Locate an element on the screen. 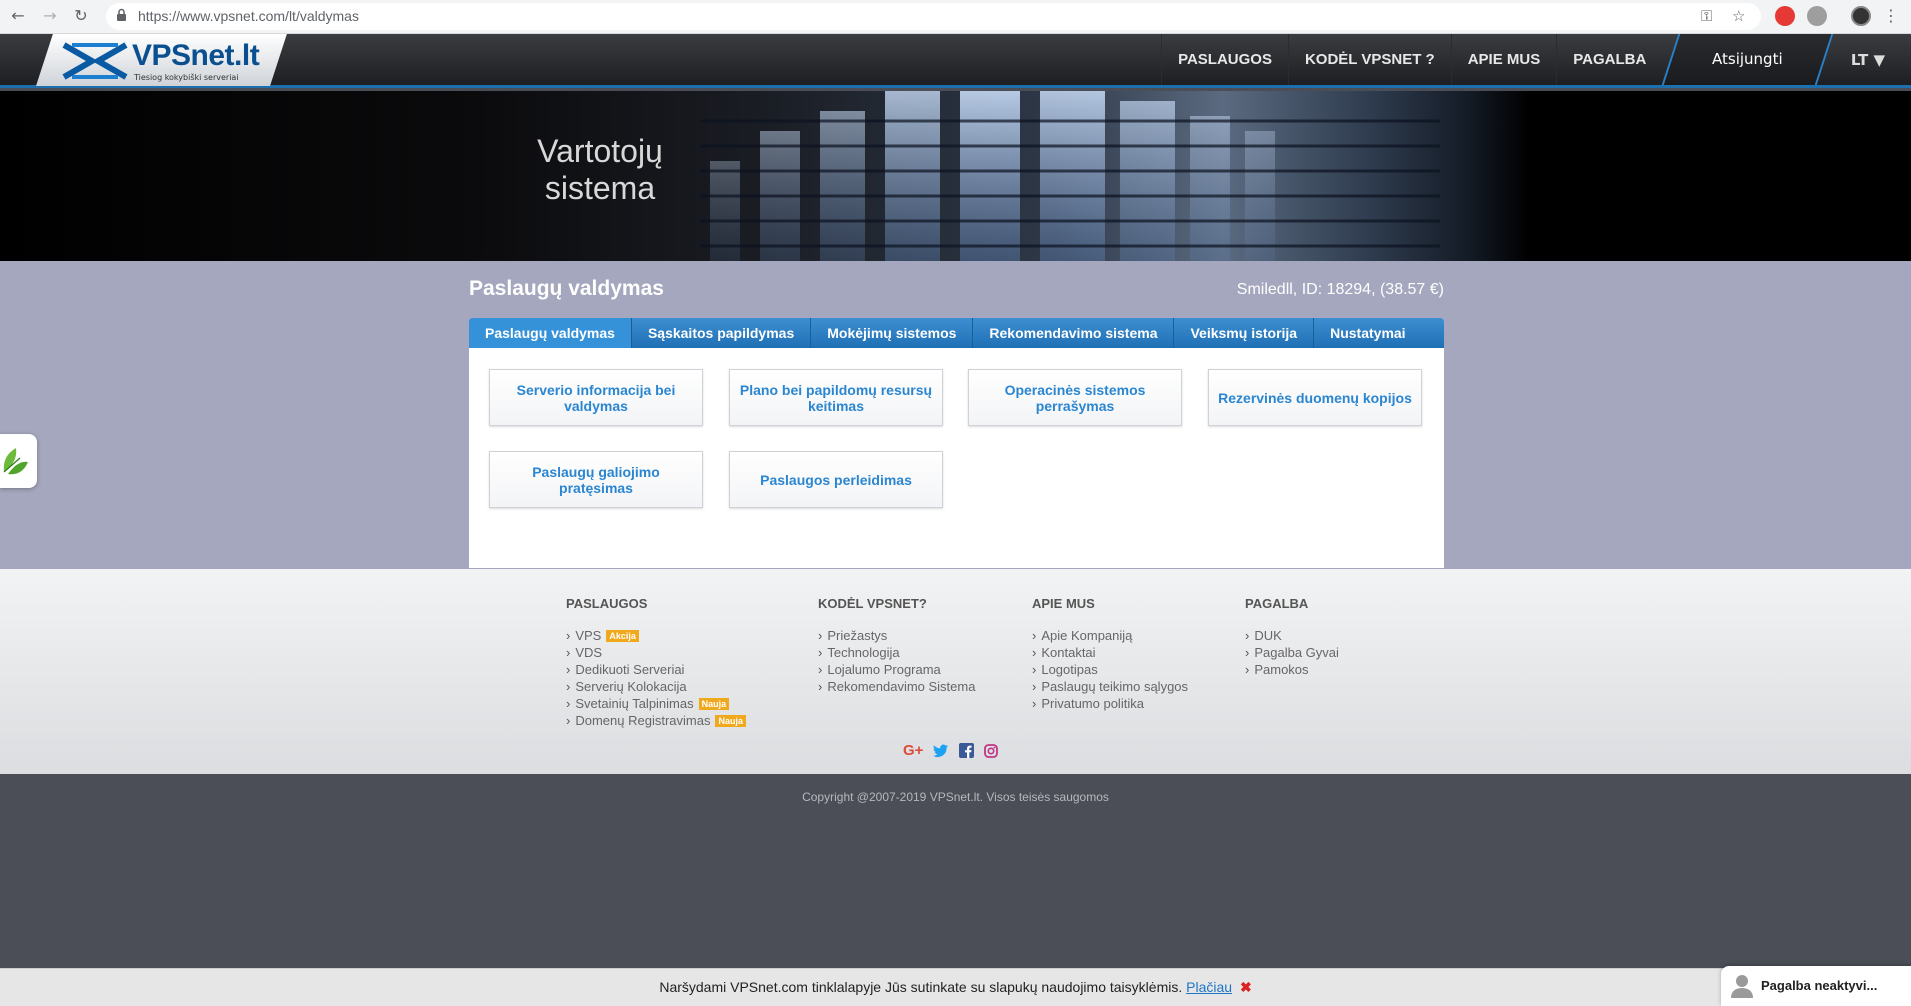  extension-icon is located at coordinates (1817, 16).